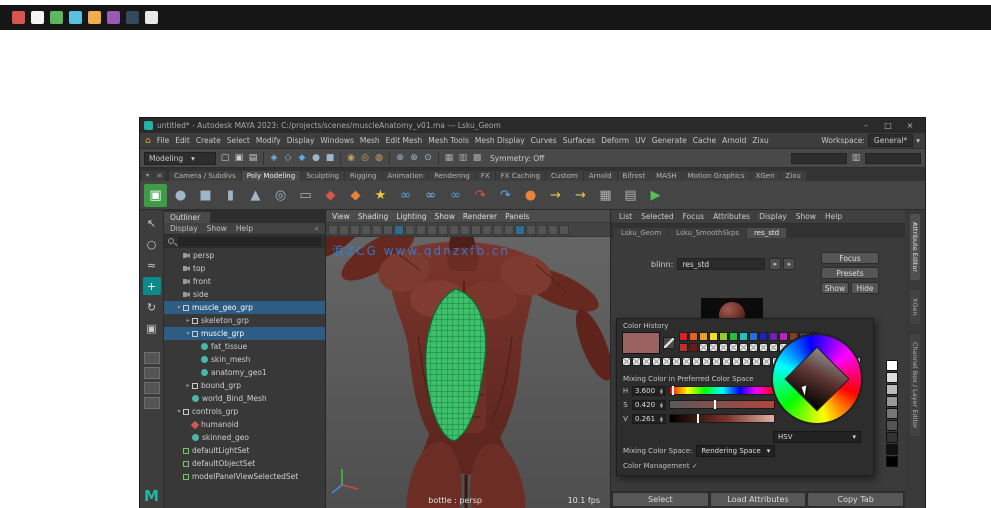  What do you see at coordinates (147, 176) in the screenshot?
I see `shelf-control-icon: ▾` at bounding box center [147, 176].